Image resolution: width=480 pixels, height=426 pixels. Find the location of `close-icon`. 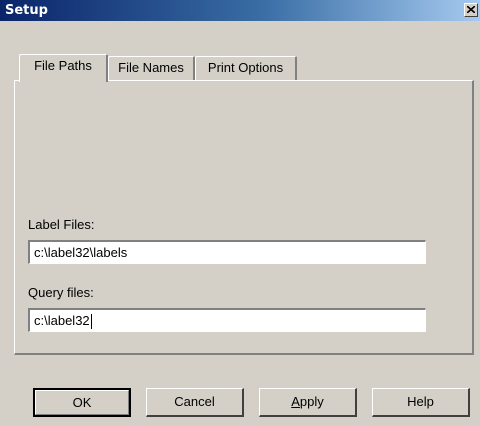

close-icon is located at coordinates (471, 9).